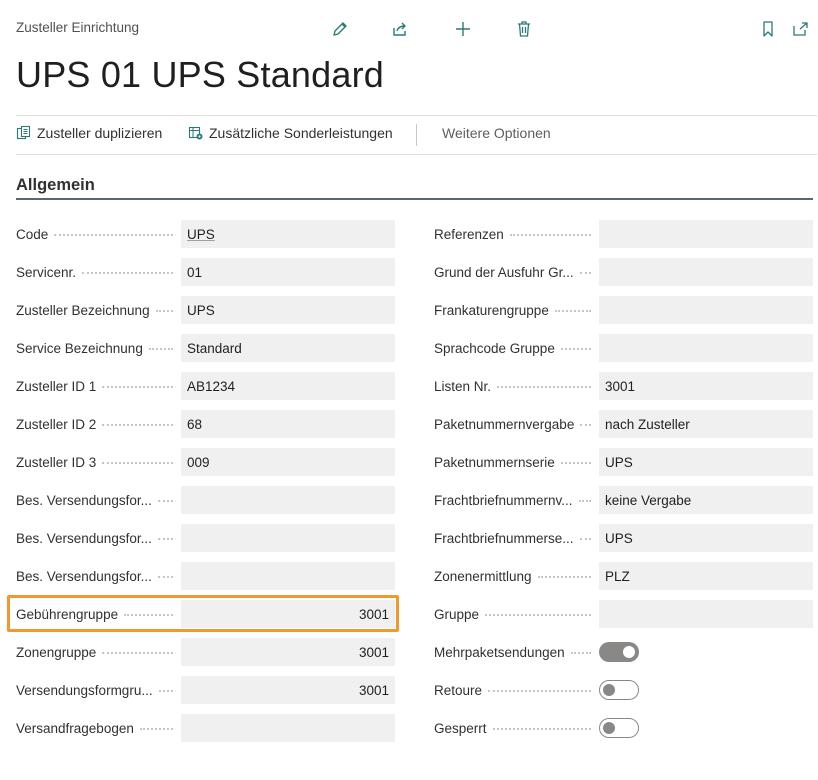 The width and height of the screenshot is (818, 780). What do you see at coordinates (288, 348) in the screenshot?
I see `service-name-field: Standard` at bounding box center [288, 348].